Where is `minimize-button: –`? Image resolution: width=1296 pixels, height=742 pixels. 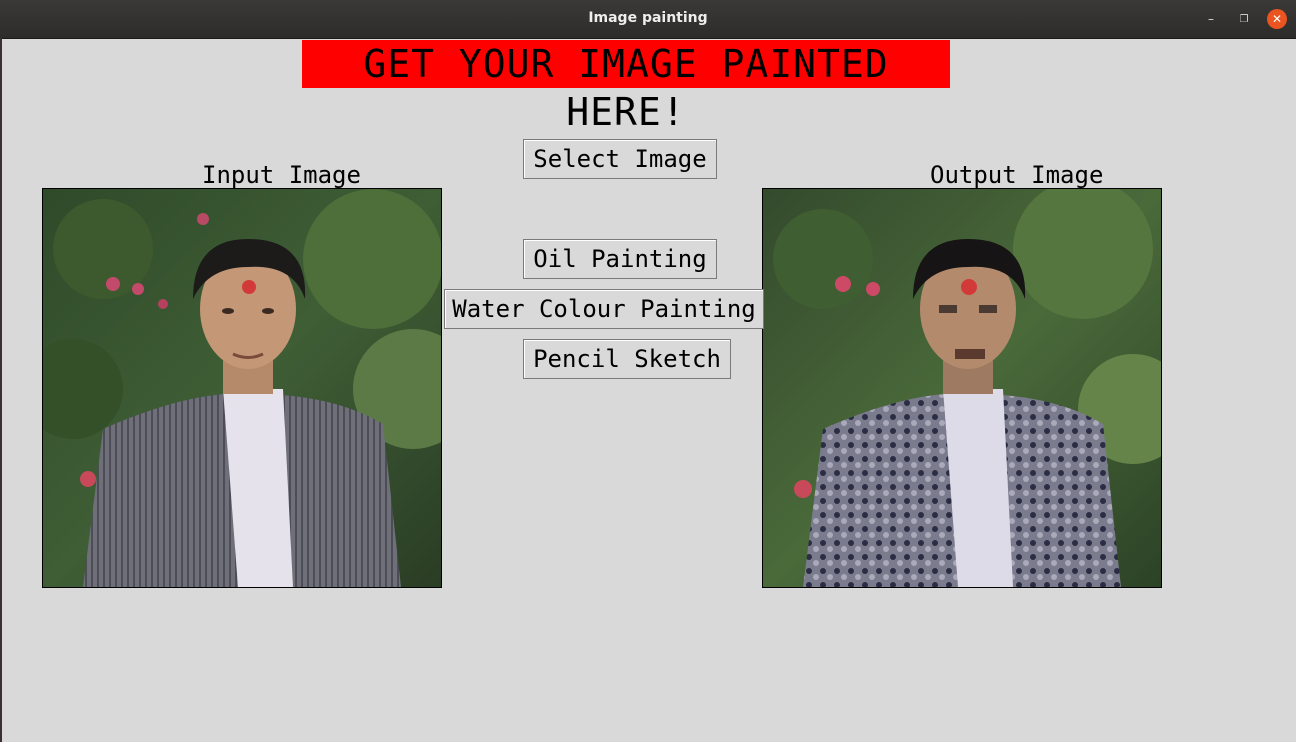
minimize-button: – is located at coordinates (1211, 19).